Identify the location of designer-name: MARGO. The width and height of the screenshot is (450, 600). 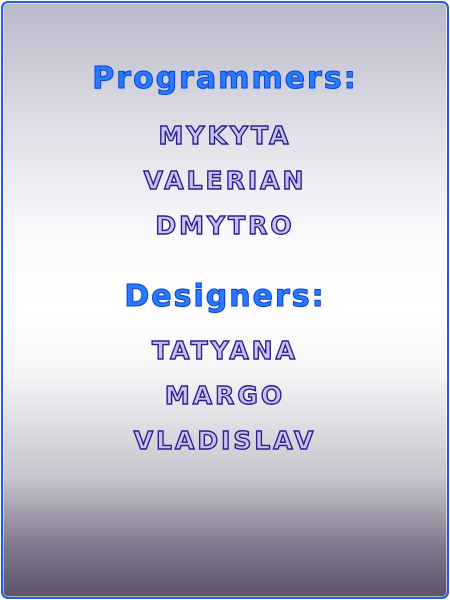
(225, 395).